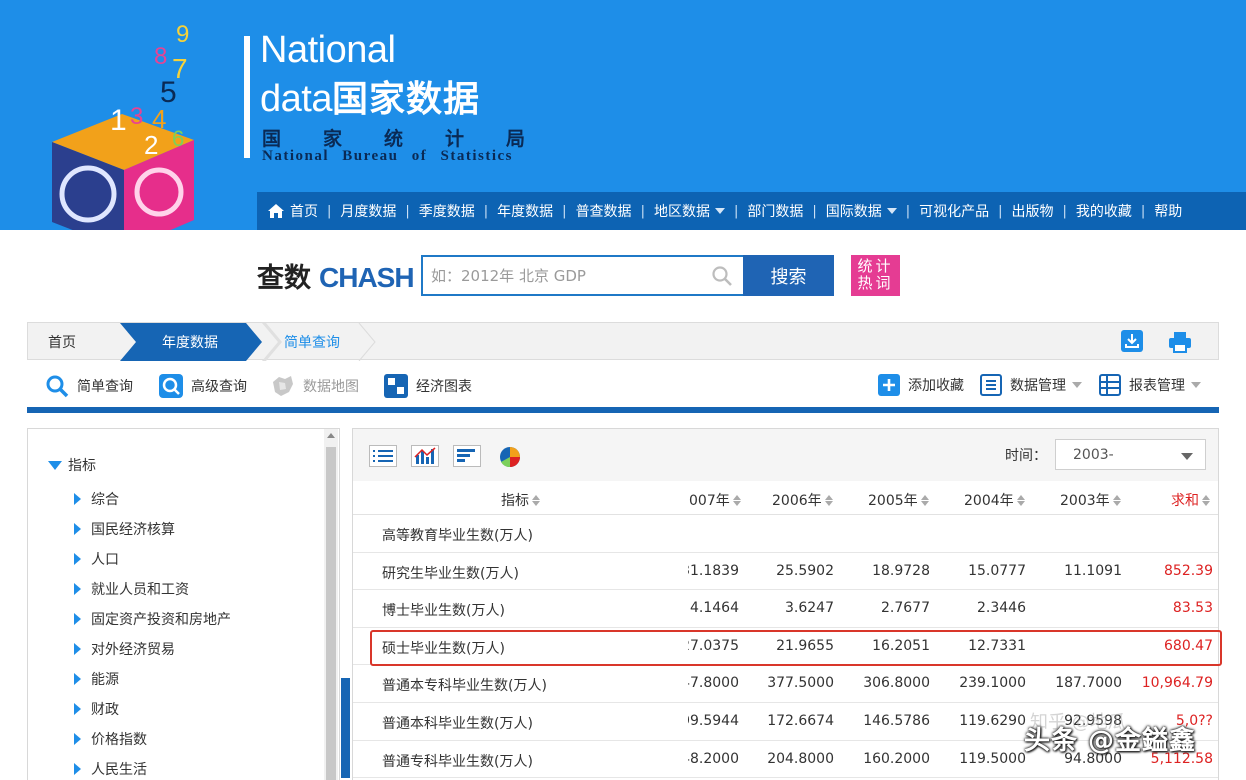 This screenshot has height=780, width=1246. What do you see at coordinates (1093, 455) in the screenshot?
I see `time-select-value: 2003-` at bounding box center [1093, 455].